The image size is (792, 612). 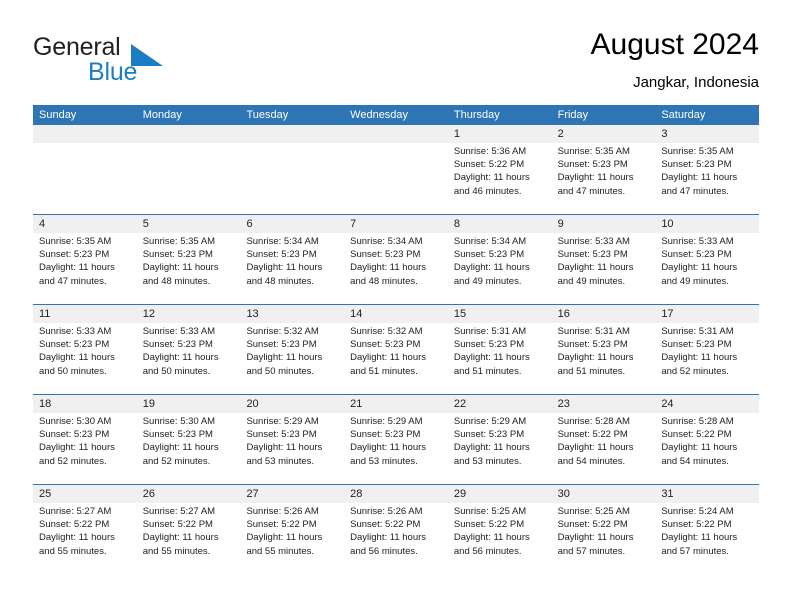 What do you see at coordinates (189, 224) in the screenshot?
I see `day-number: 5` at bounding box center [189, 224].